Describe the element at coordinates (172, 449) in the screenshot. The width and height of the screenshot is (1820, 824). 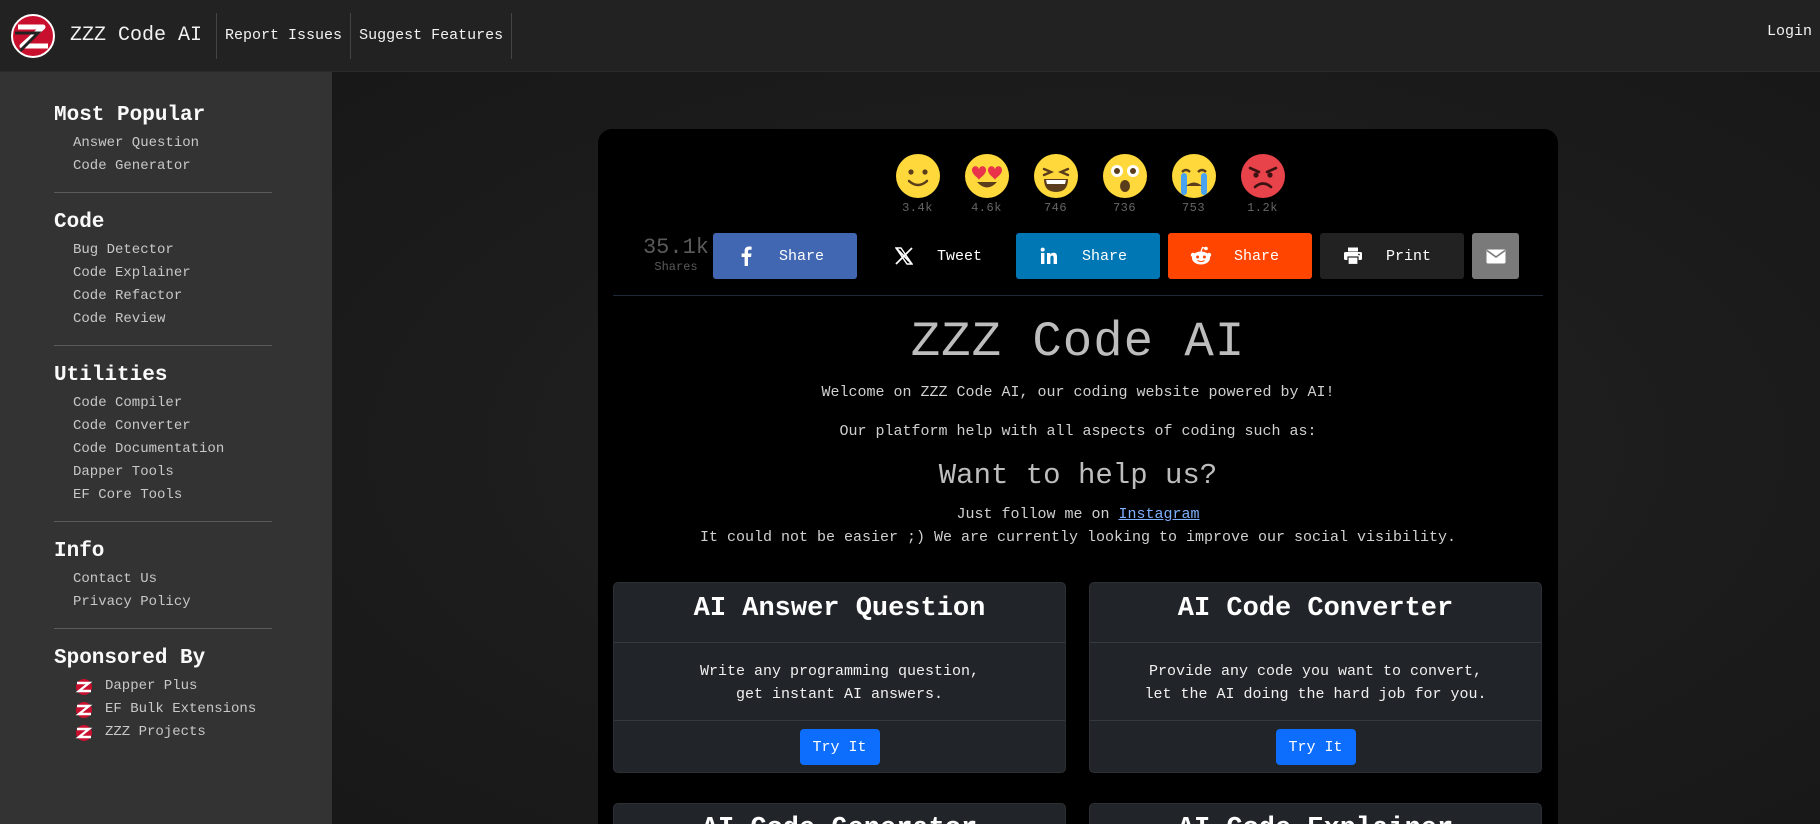
I see `sidebar-item-code-documentation: Code Documentation` at that location.